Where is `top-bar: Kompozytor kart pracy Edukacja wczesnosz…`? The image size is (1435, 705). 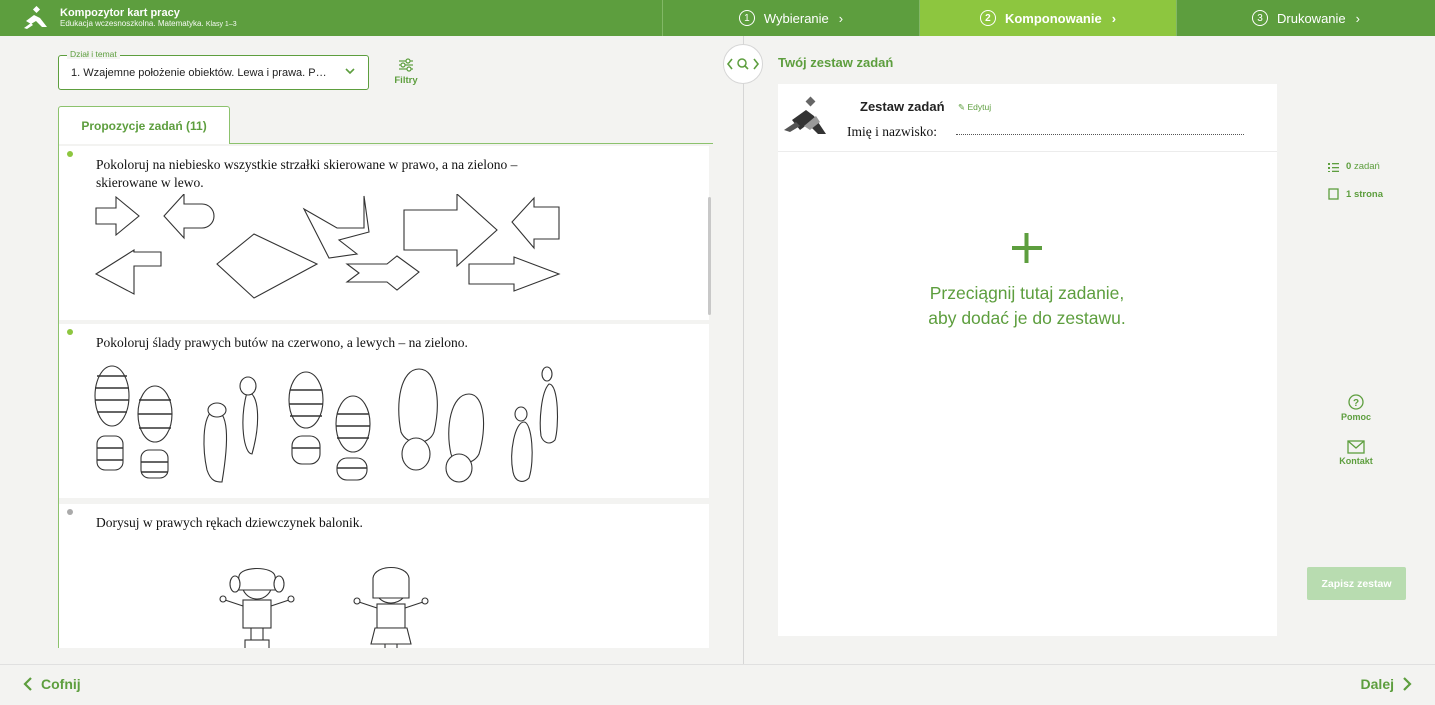 top-bar: Kompozytor kart pracy Edukacja wczesnosz… is located at coordinates (717, 18).